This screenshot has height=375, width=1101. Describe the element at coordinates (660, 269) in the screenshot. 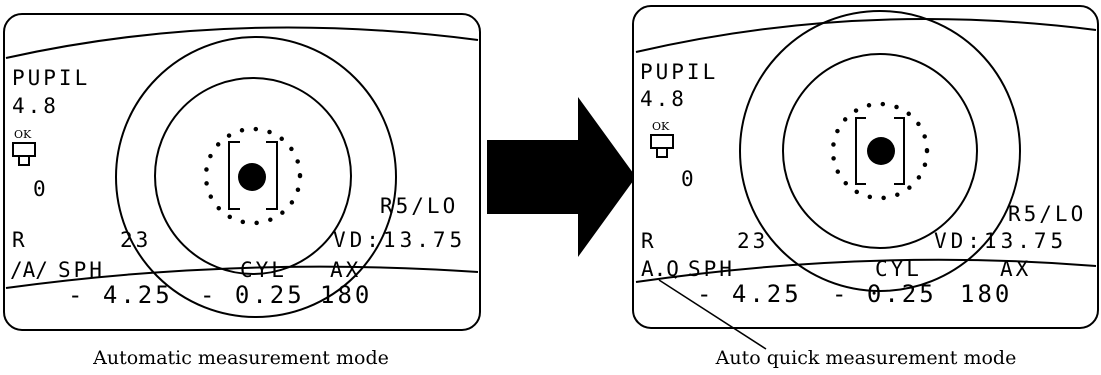

I see `mode-indicator: A.Q` at that location.